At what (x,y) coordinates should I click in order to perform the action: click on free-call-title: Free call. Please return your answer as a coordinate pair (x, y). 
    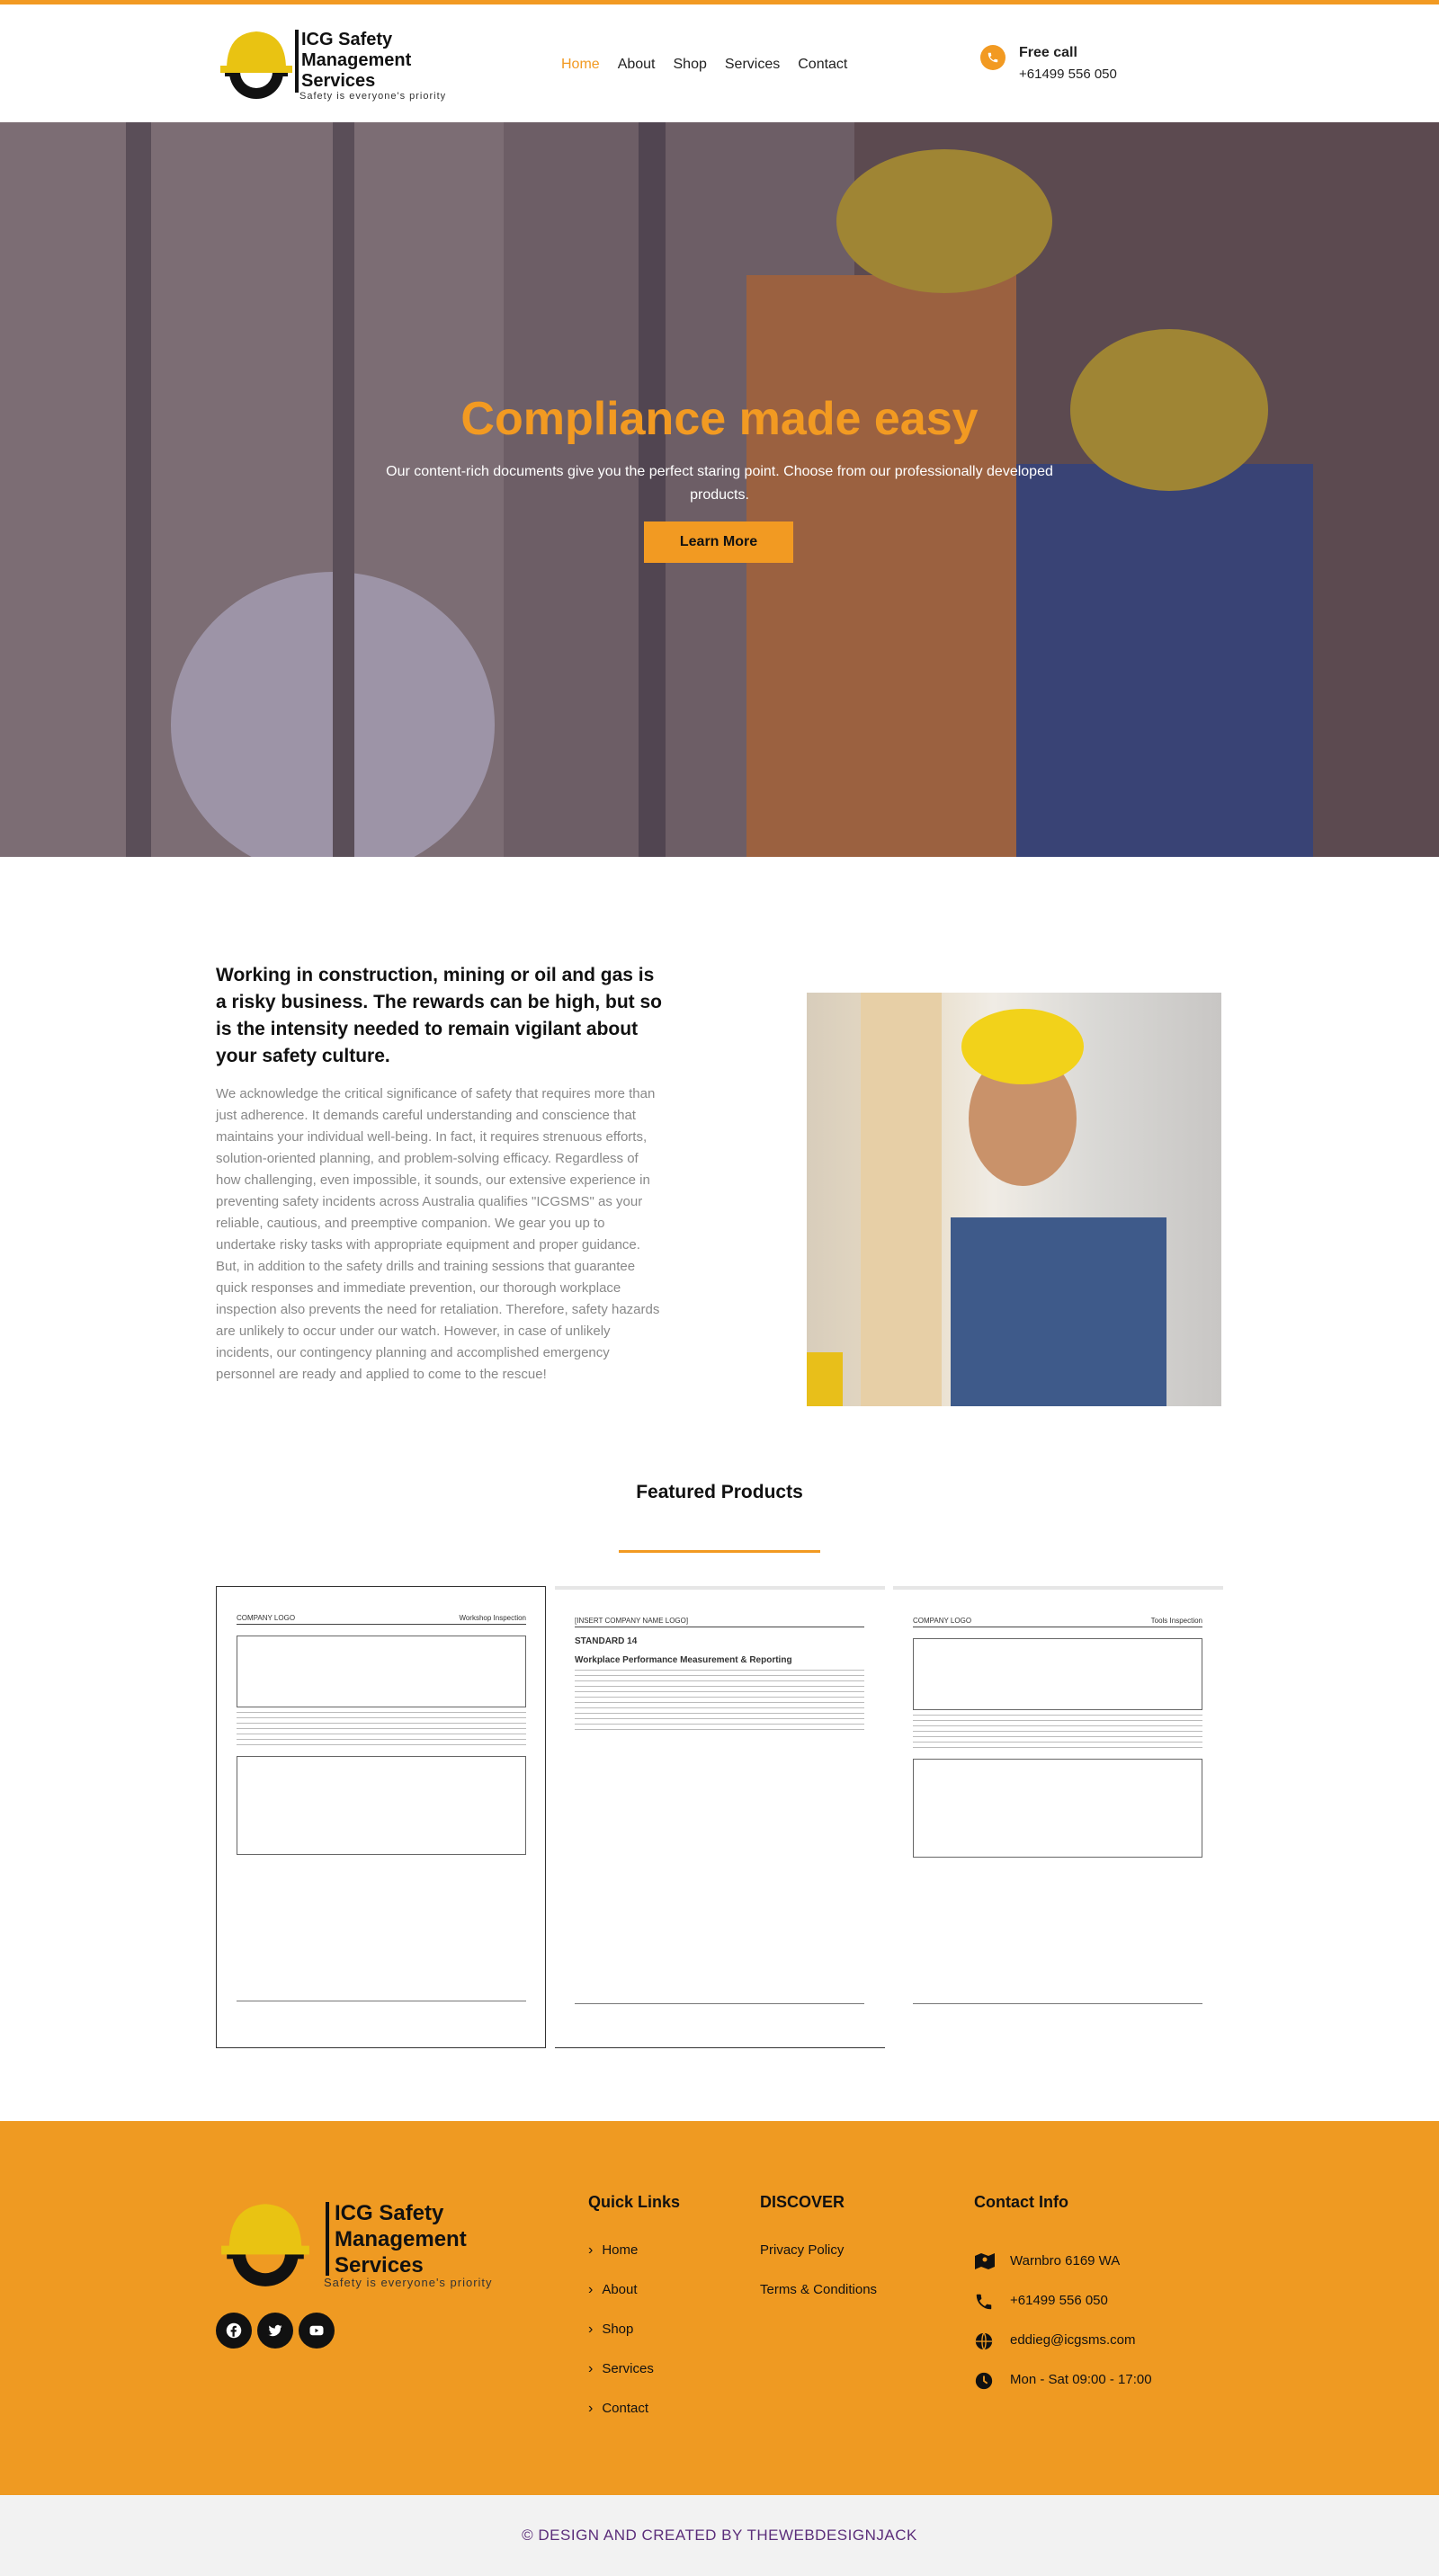
    Looking at the image, I should click on (1048, 53).